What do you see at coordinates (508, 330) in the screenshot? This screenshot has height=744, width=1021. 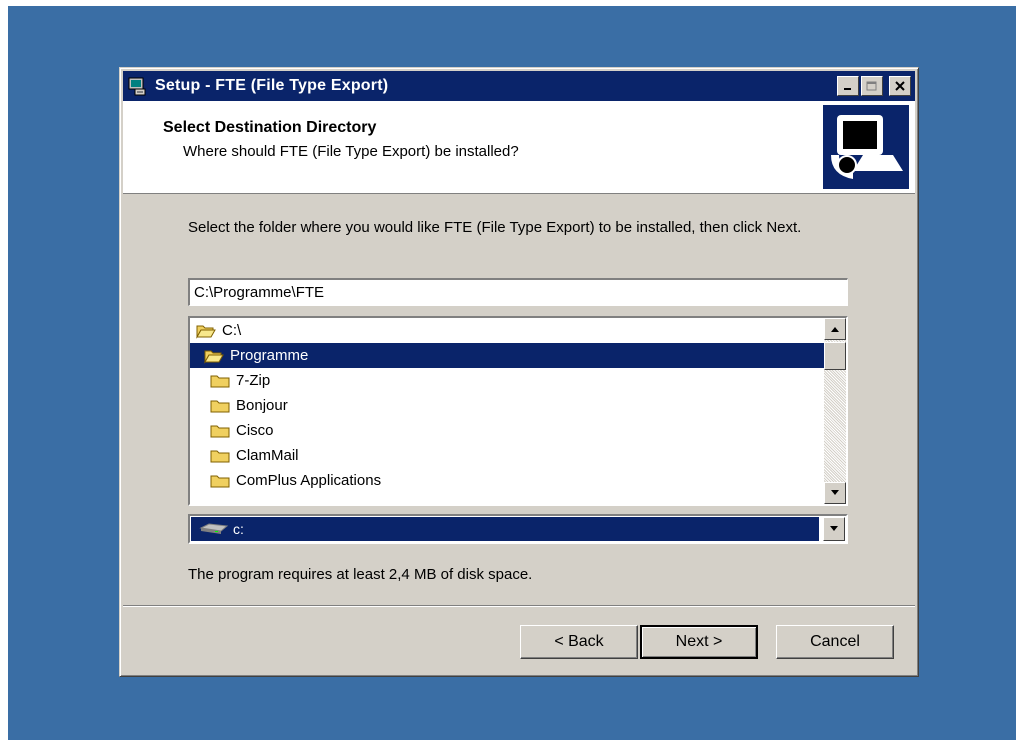 I see `folder-item: C:\` at bounding box center [508, 330].